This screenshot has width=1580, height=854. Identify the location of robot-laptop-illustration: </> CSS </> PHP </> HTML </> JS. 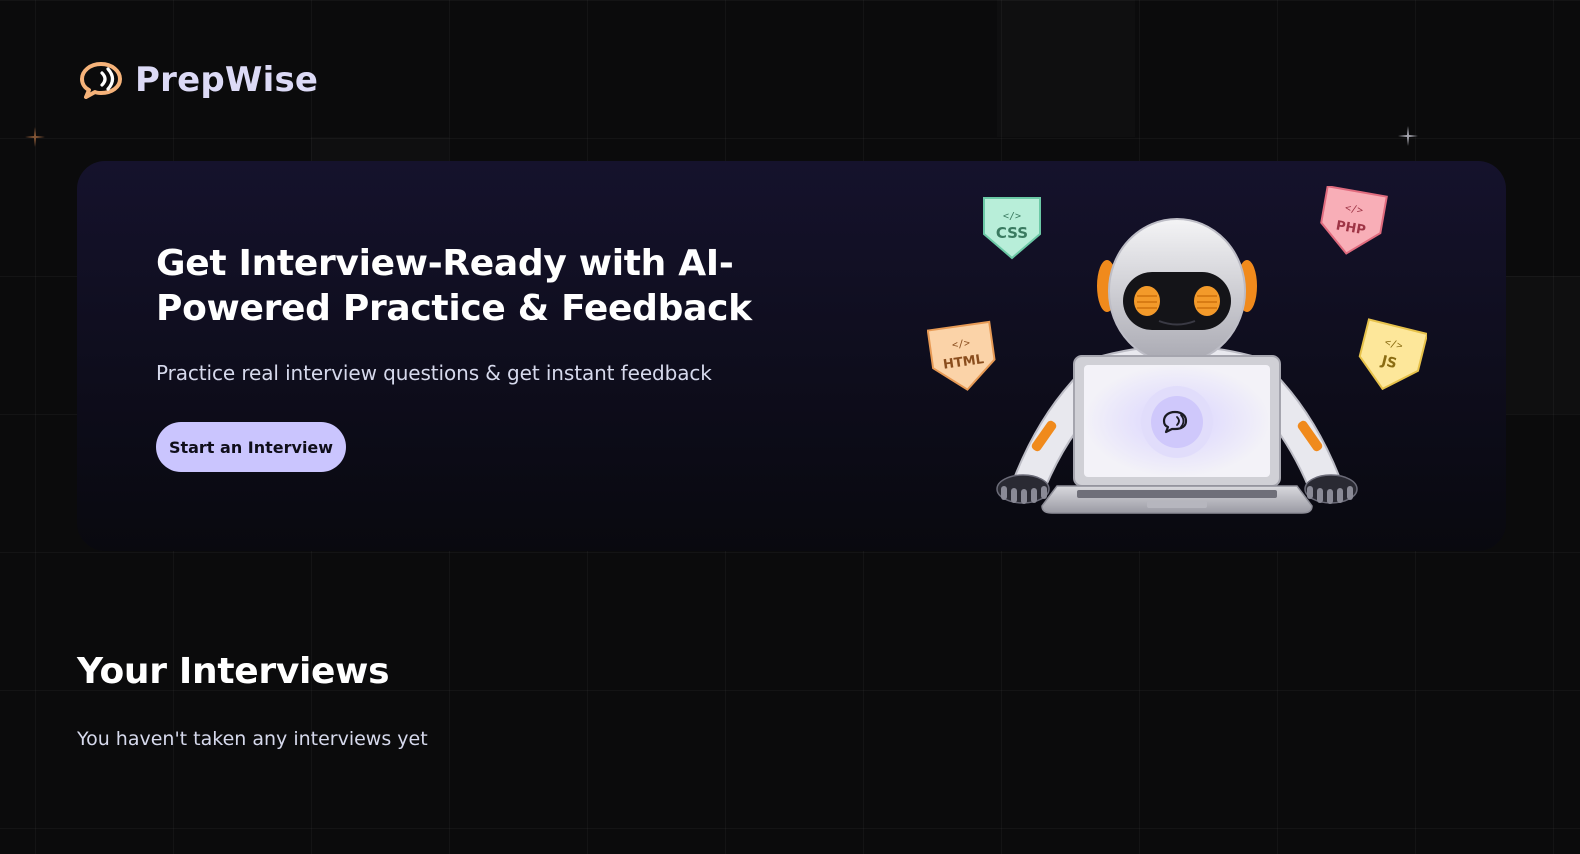
(1177, 350).